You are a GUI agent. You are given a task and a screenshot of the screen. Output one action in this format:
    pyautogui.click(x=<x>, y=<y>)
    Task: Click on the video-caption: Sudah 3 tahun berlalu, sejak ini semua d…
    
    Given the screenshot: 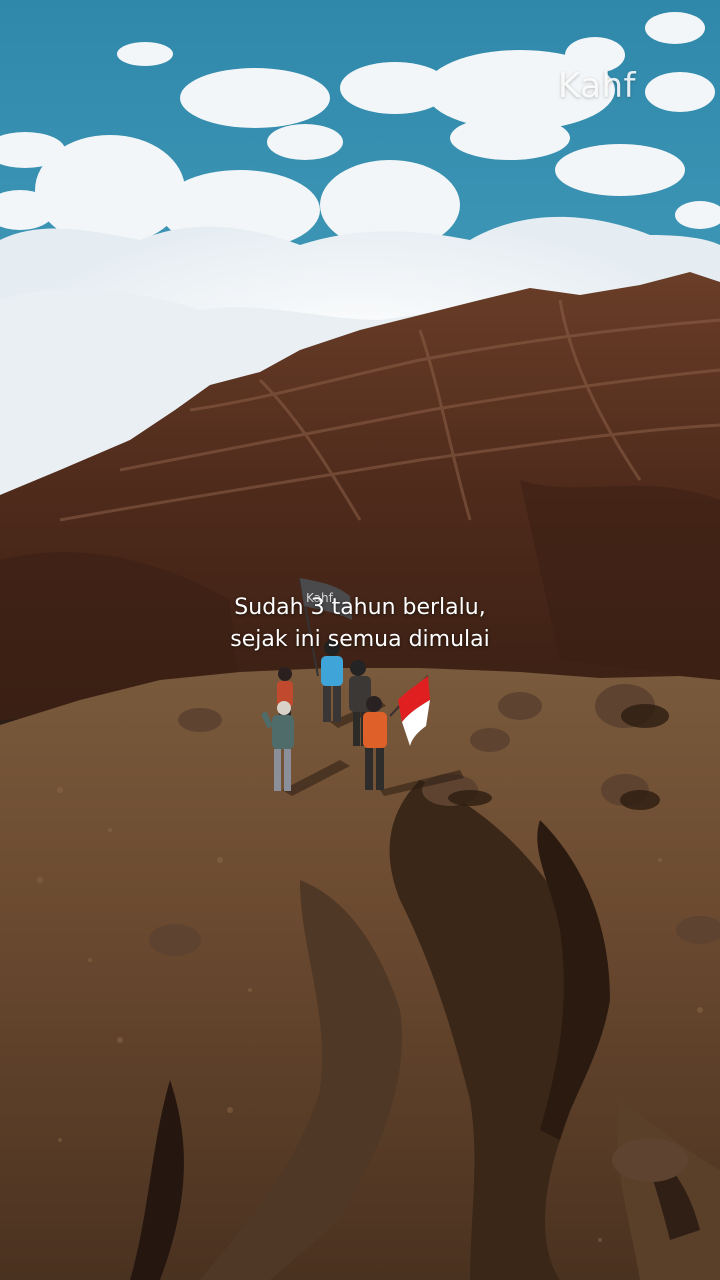 What is the action you would take?
    pyautogui.click(x=360, y=624)
    